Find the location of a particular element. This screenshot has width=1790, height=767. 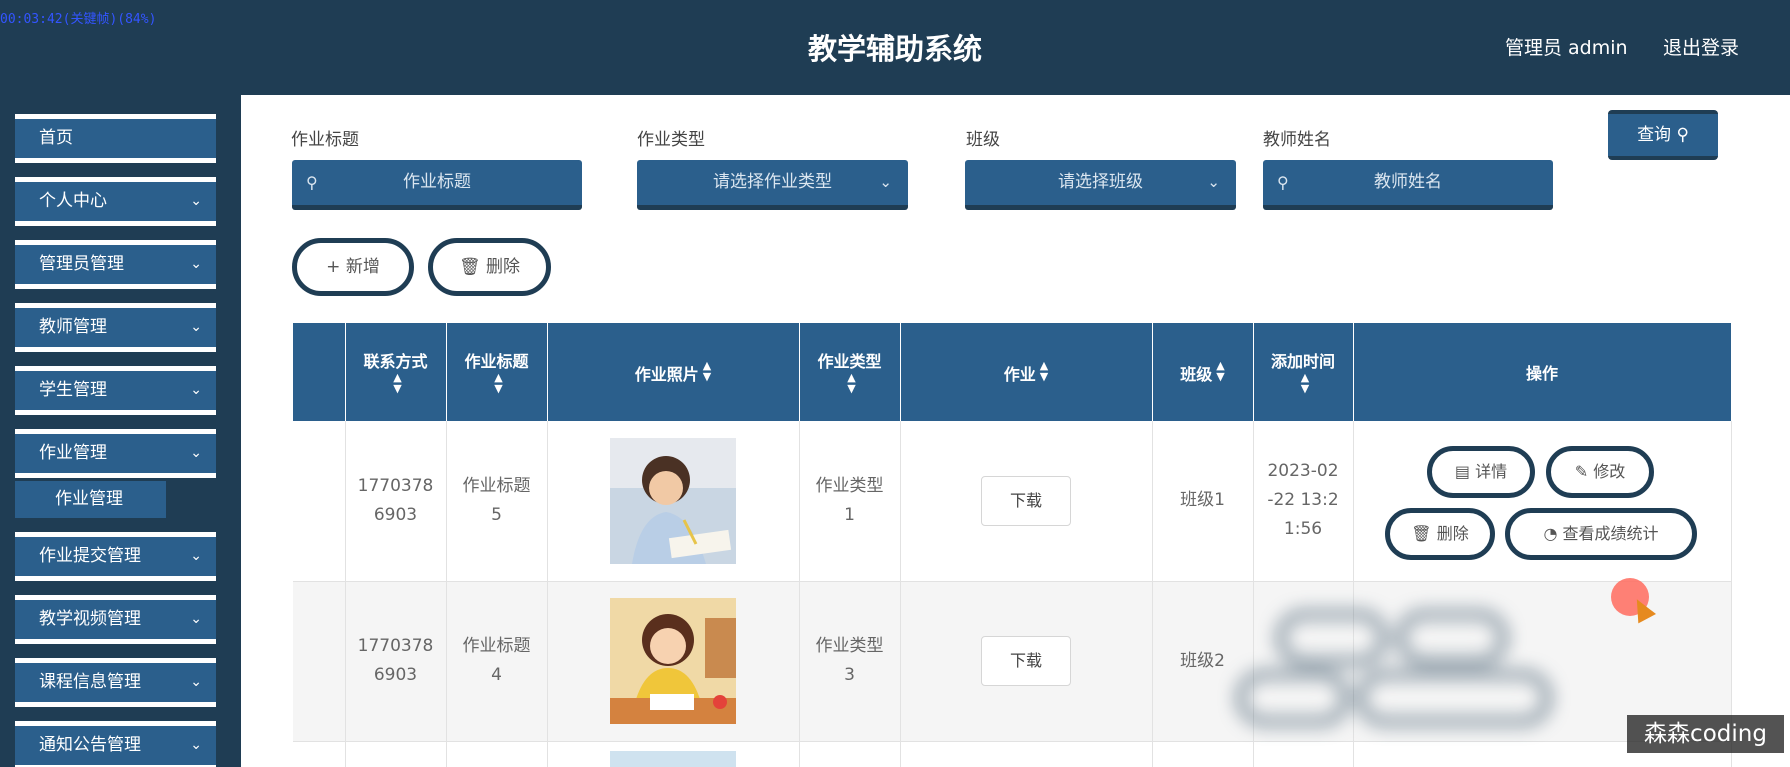

pencil-icon: ✎ is located at coordinates (1581, 471).